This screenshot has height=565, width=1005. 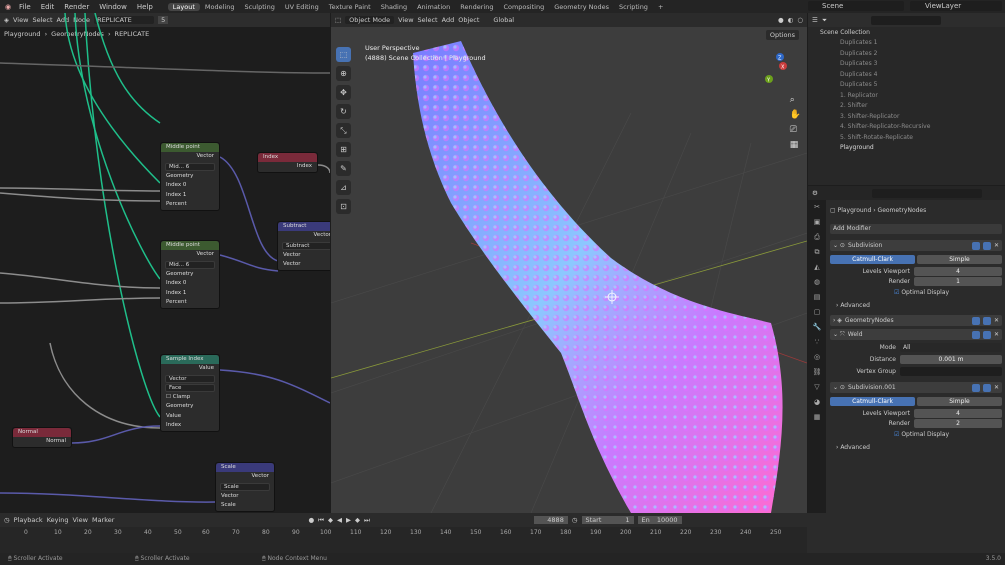 I want to click on tab-texture-paint: Texture Paint, so click(x=350, y=7).